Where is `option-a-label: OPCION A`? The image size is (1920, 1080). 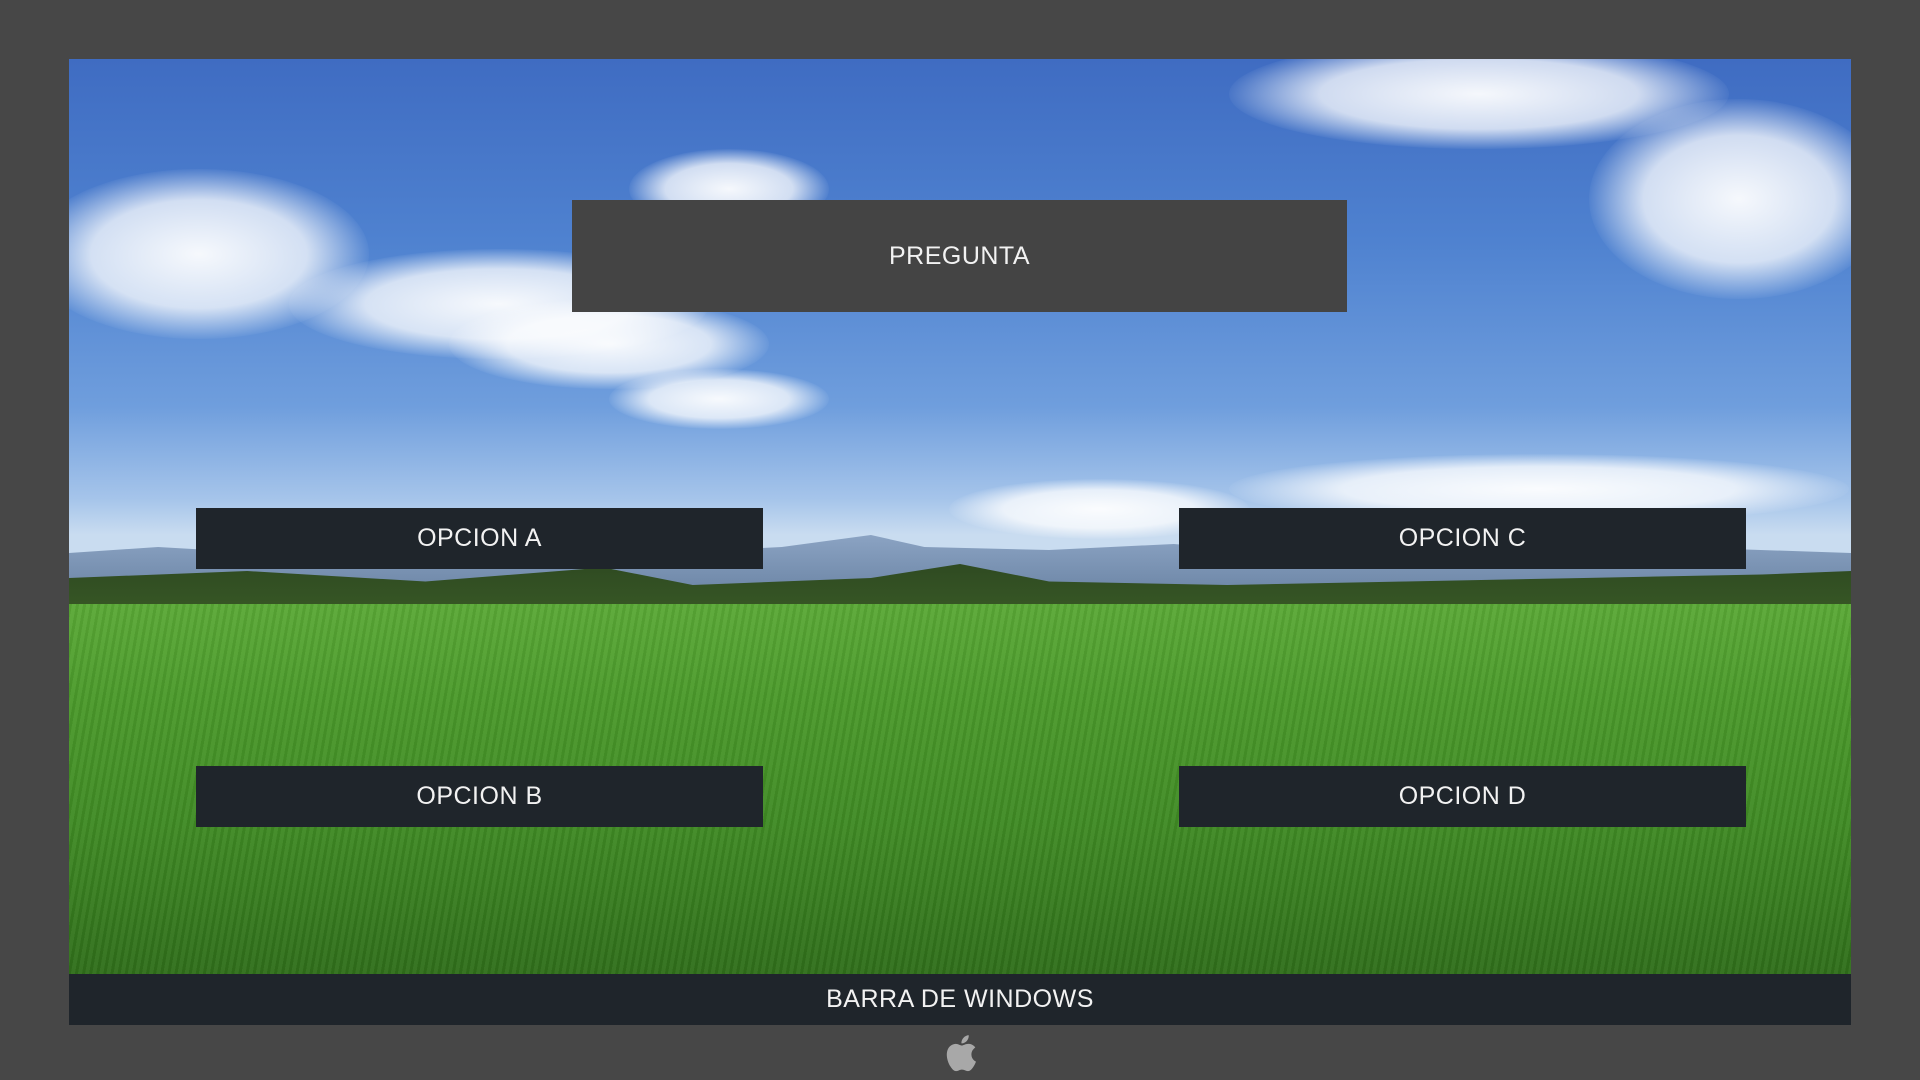 option-a-label: OPCION A is located at coordinates (479, 538).